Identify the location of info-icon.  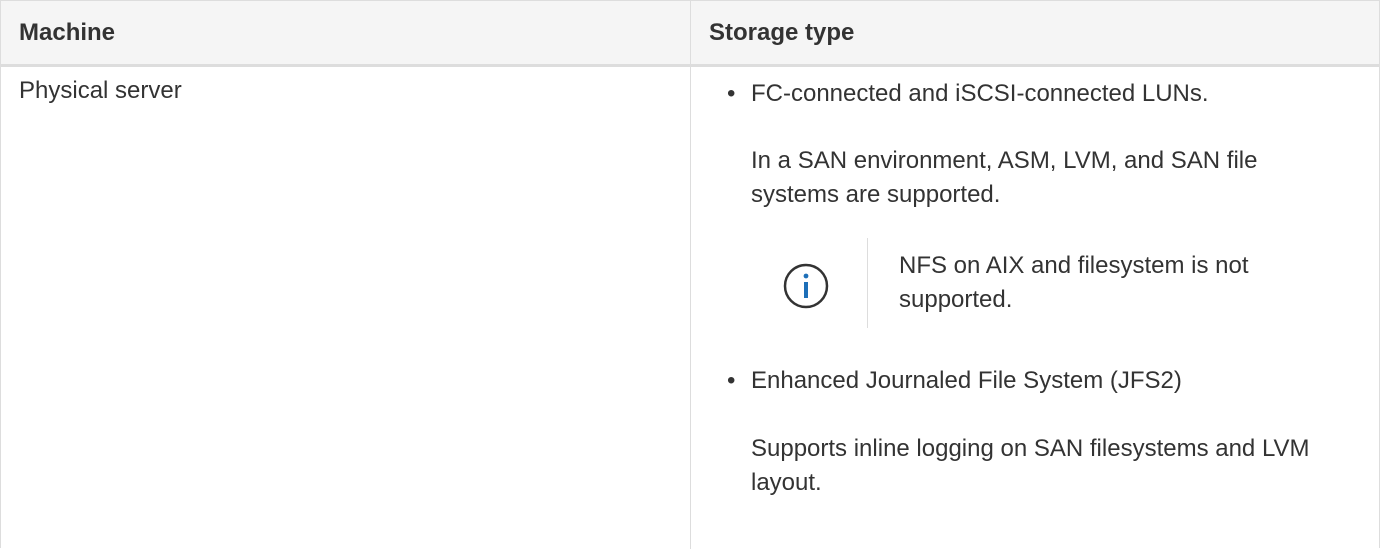
(806, 286).